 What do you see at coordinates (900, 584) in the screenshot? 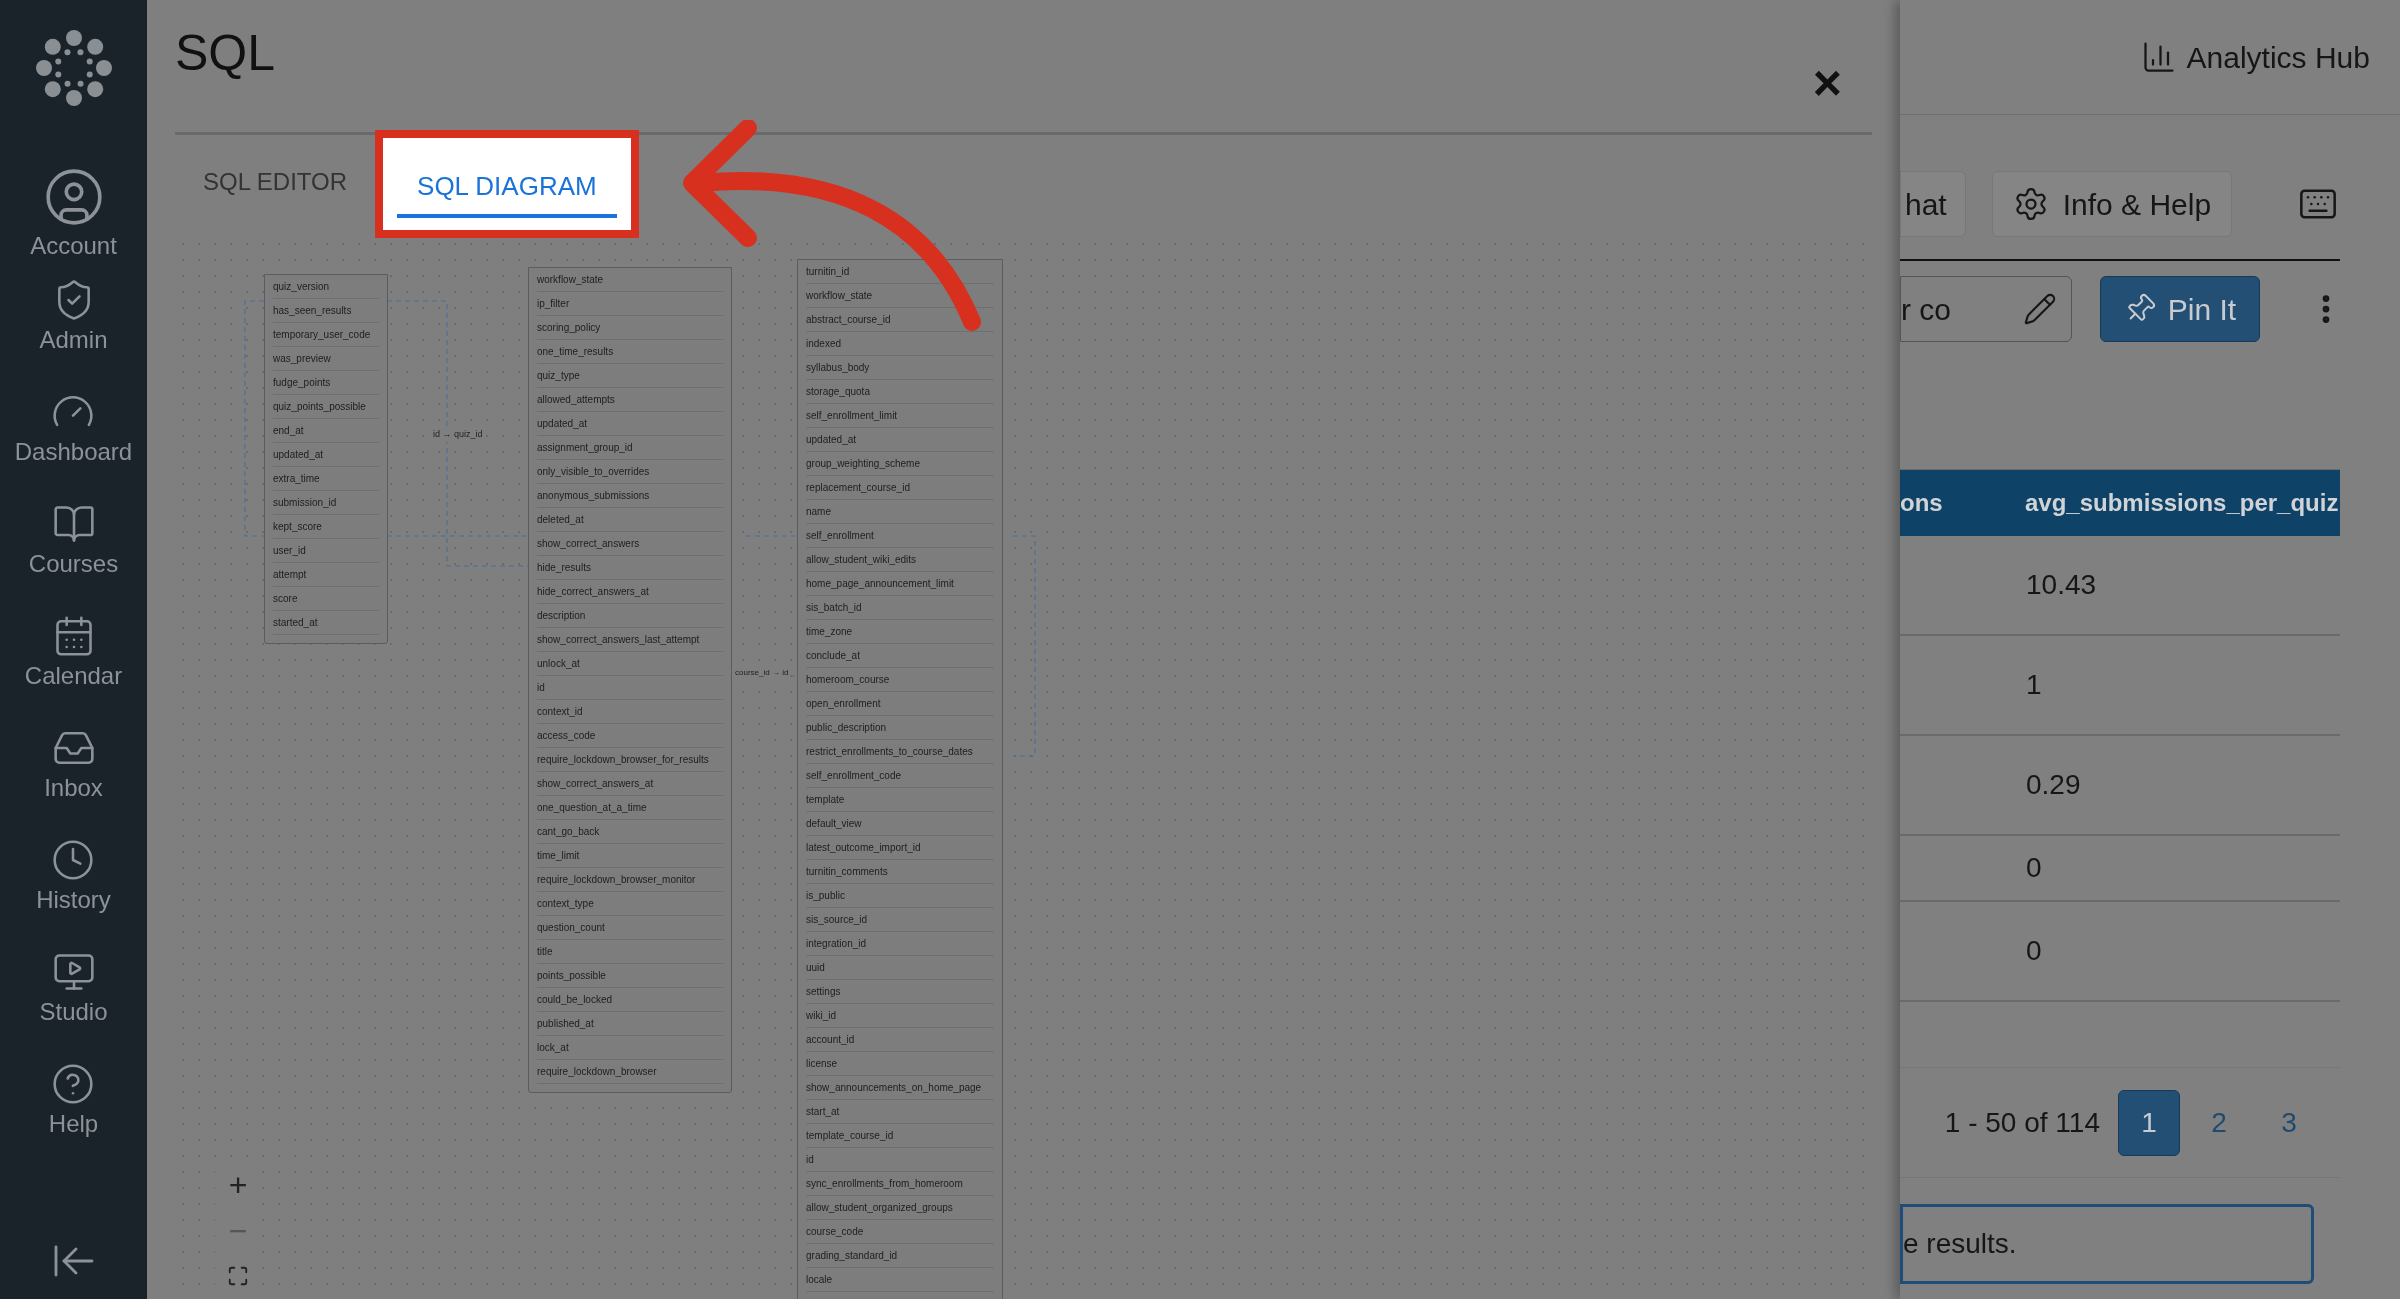
I see `column-name: home_page_announcement_limit` at bounding box center [900, 584].